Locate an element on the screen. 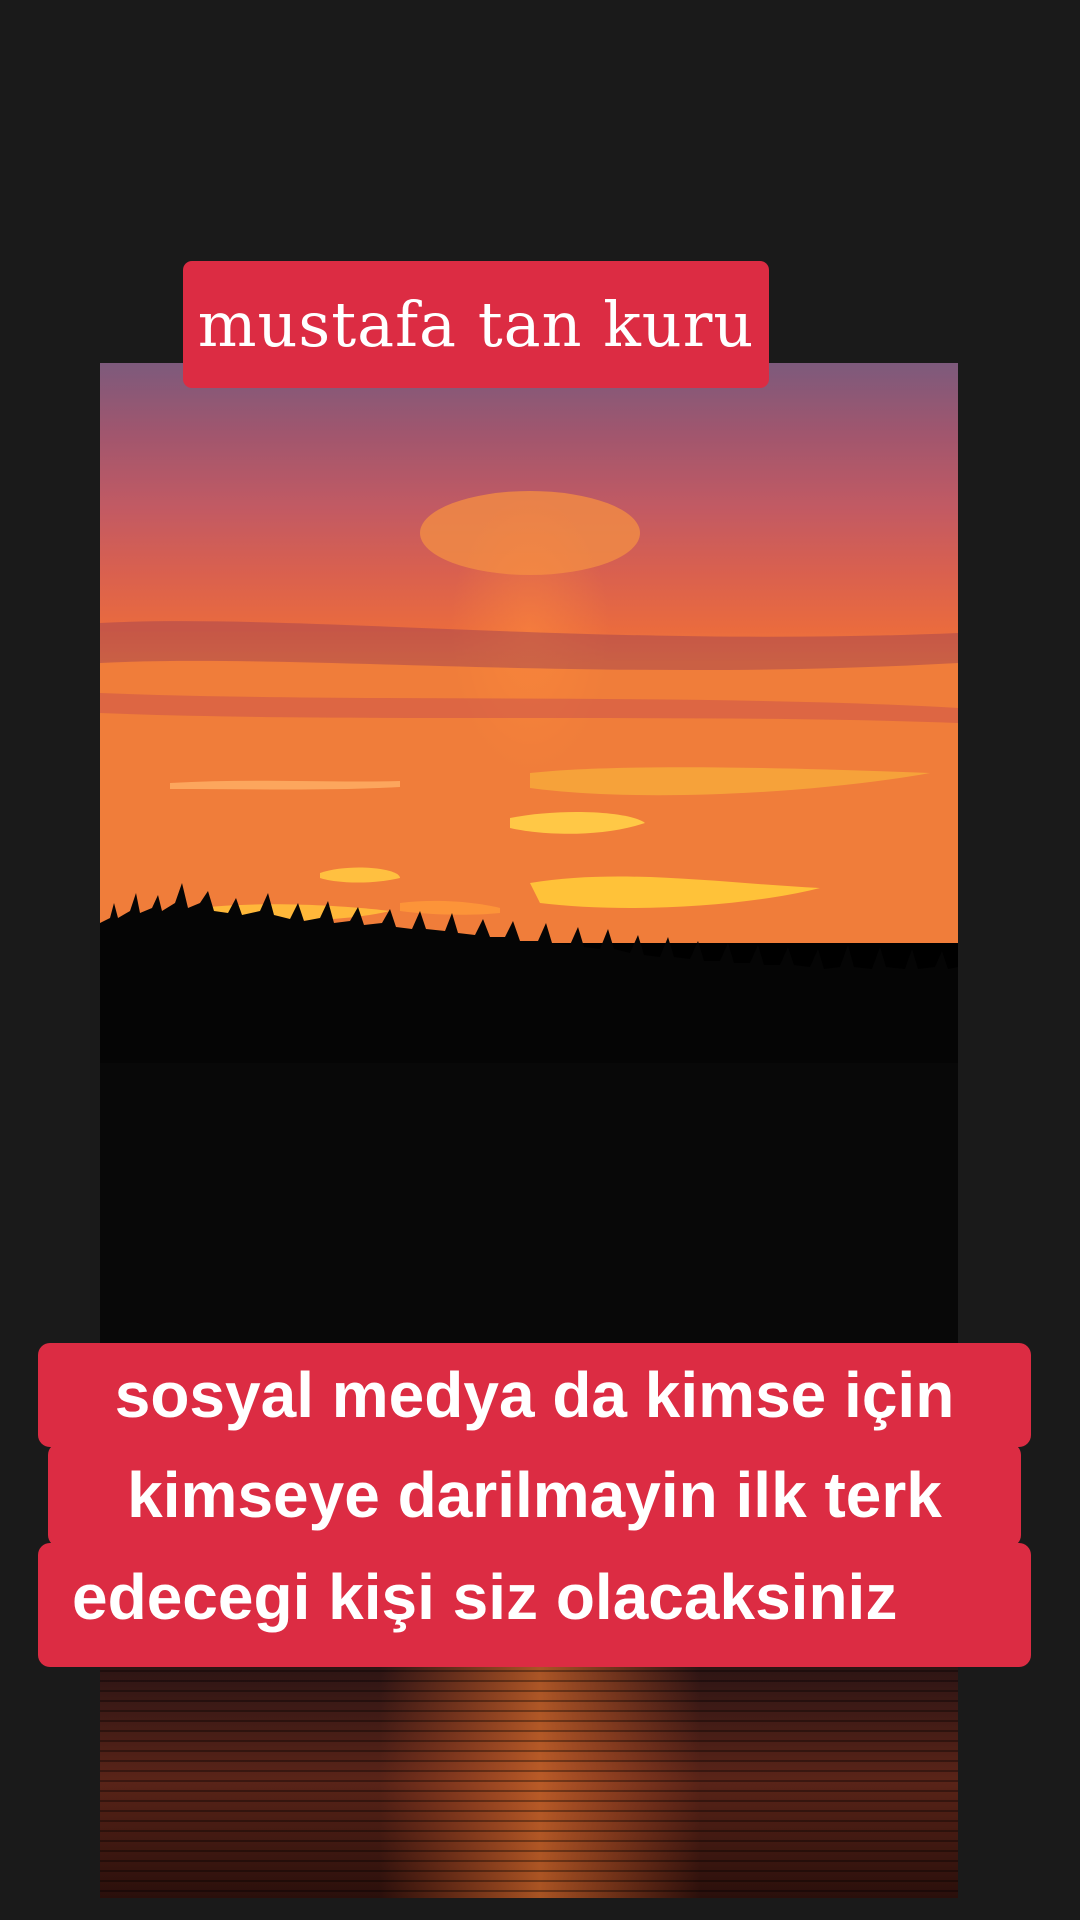  caption-line-1: sosyal medya da kimse için is located at coordinates (534, 1395).